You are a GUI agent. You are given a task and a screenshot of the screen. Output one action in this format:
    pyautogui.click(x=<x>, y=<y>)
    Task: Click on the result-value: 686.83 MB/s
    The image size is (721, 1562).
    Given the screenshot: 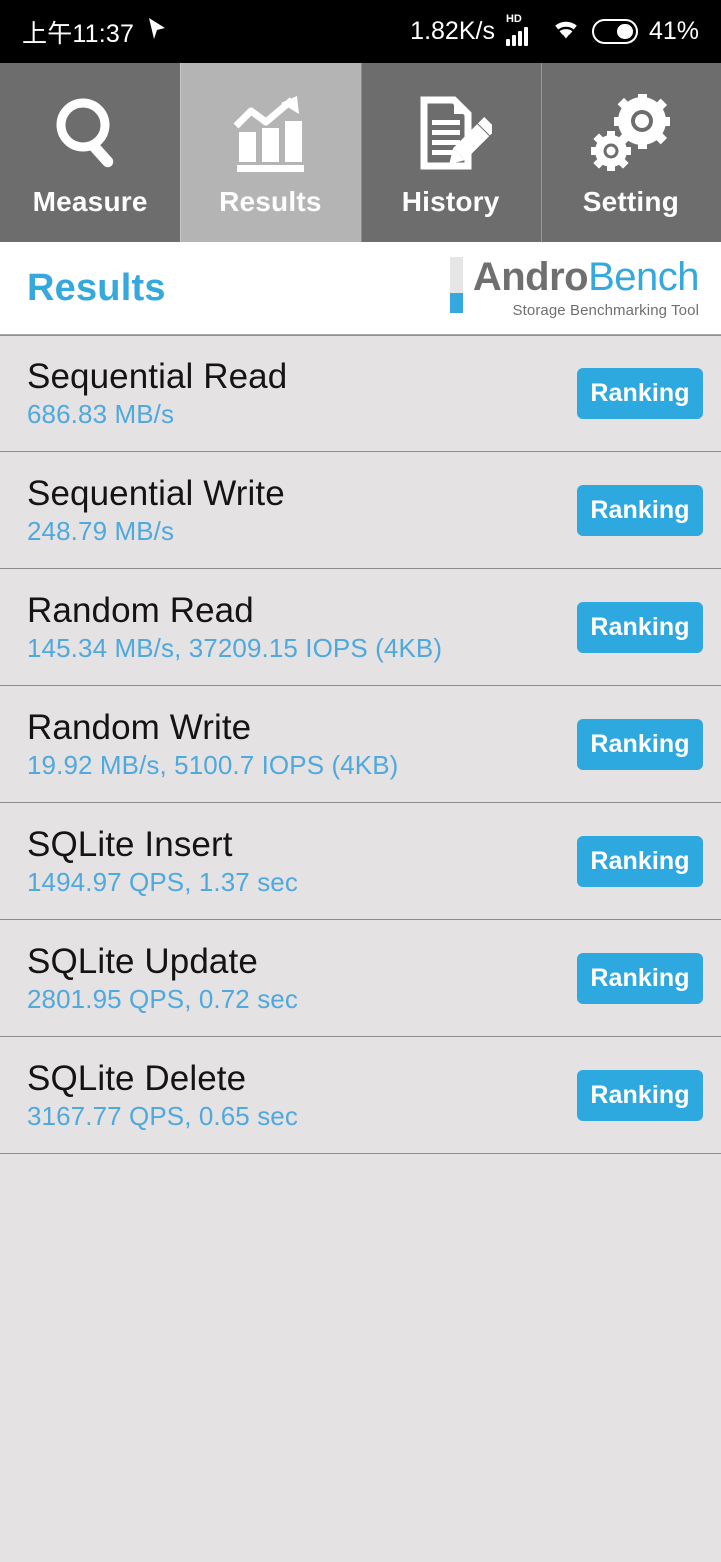 What is the action you would take?
    pyautogui.click(x=101, y=414)
    